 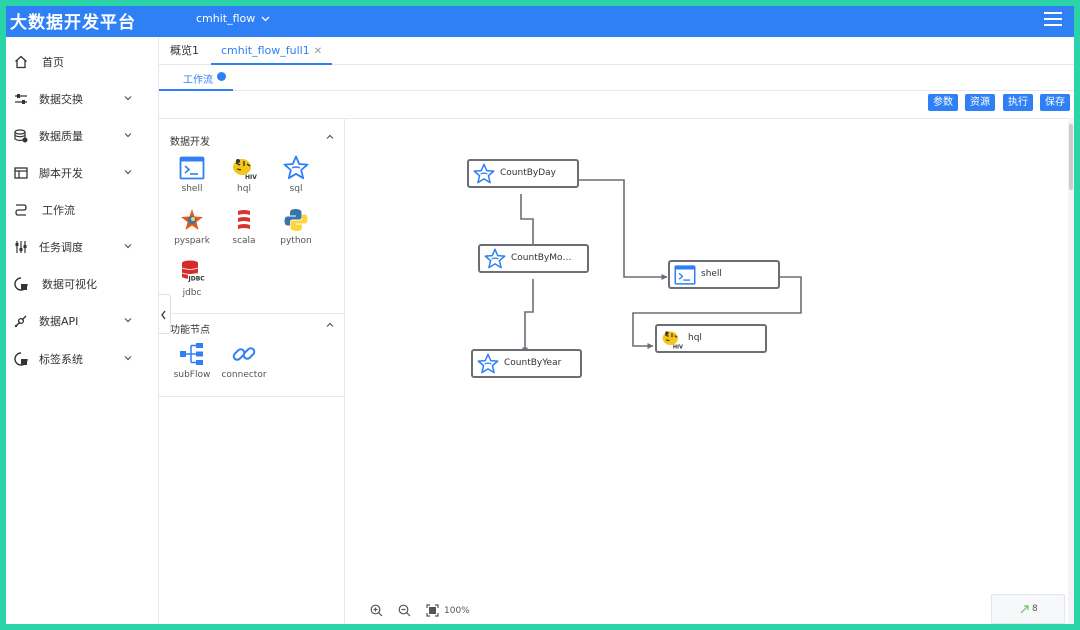 I want to click on minimap-count: 8, so click(x=1035, y=609).